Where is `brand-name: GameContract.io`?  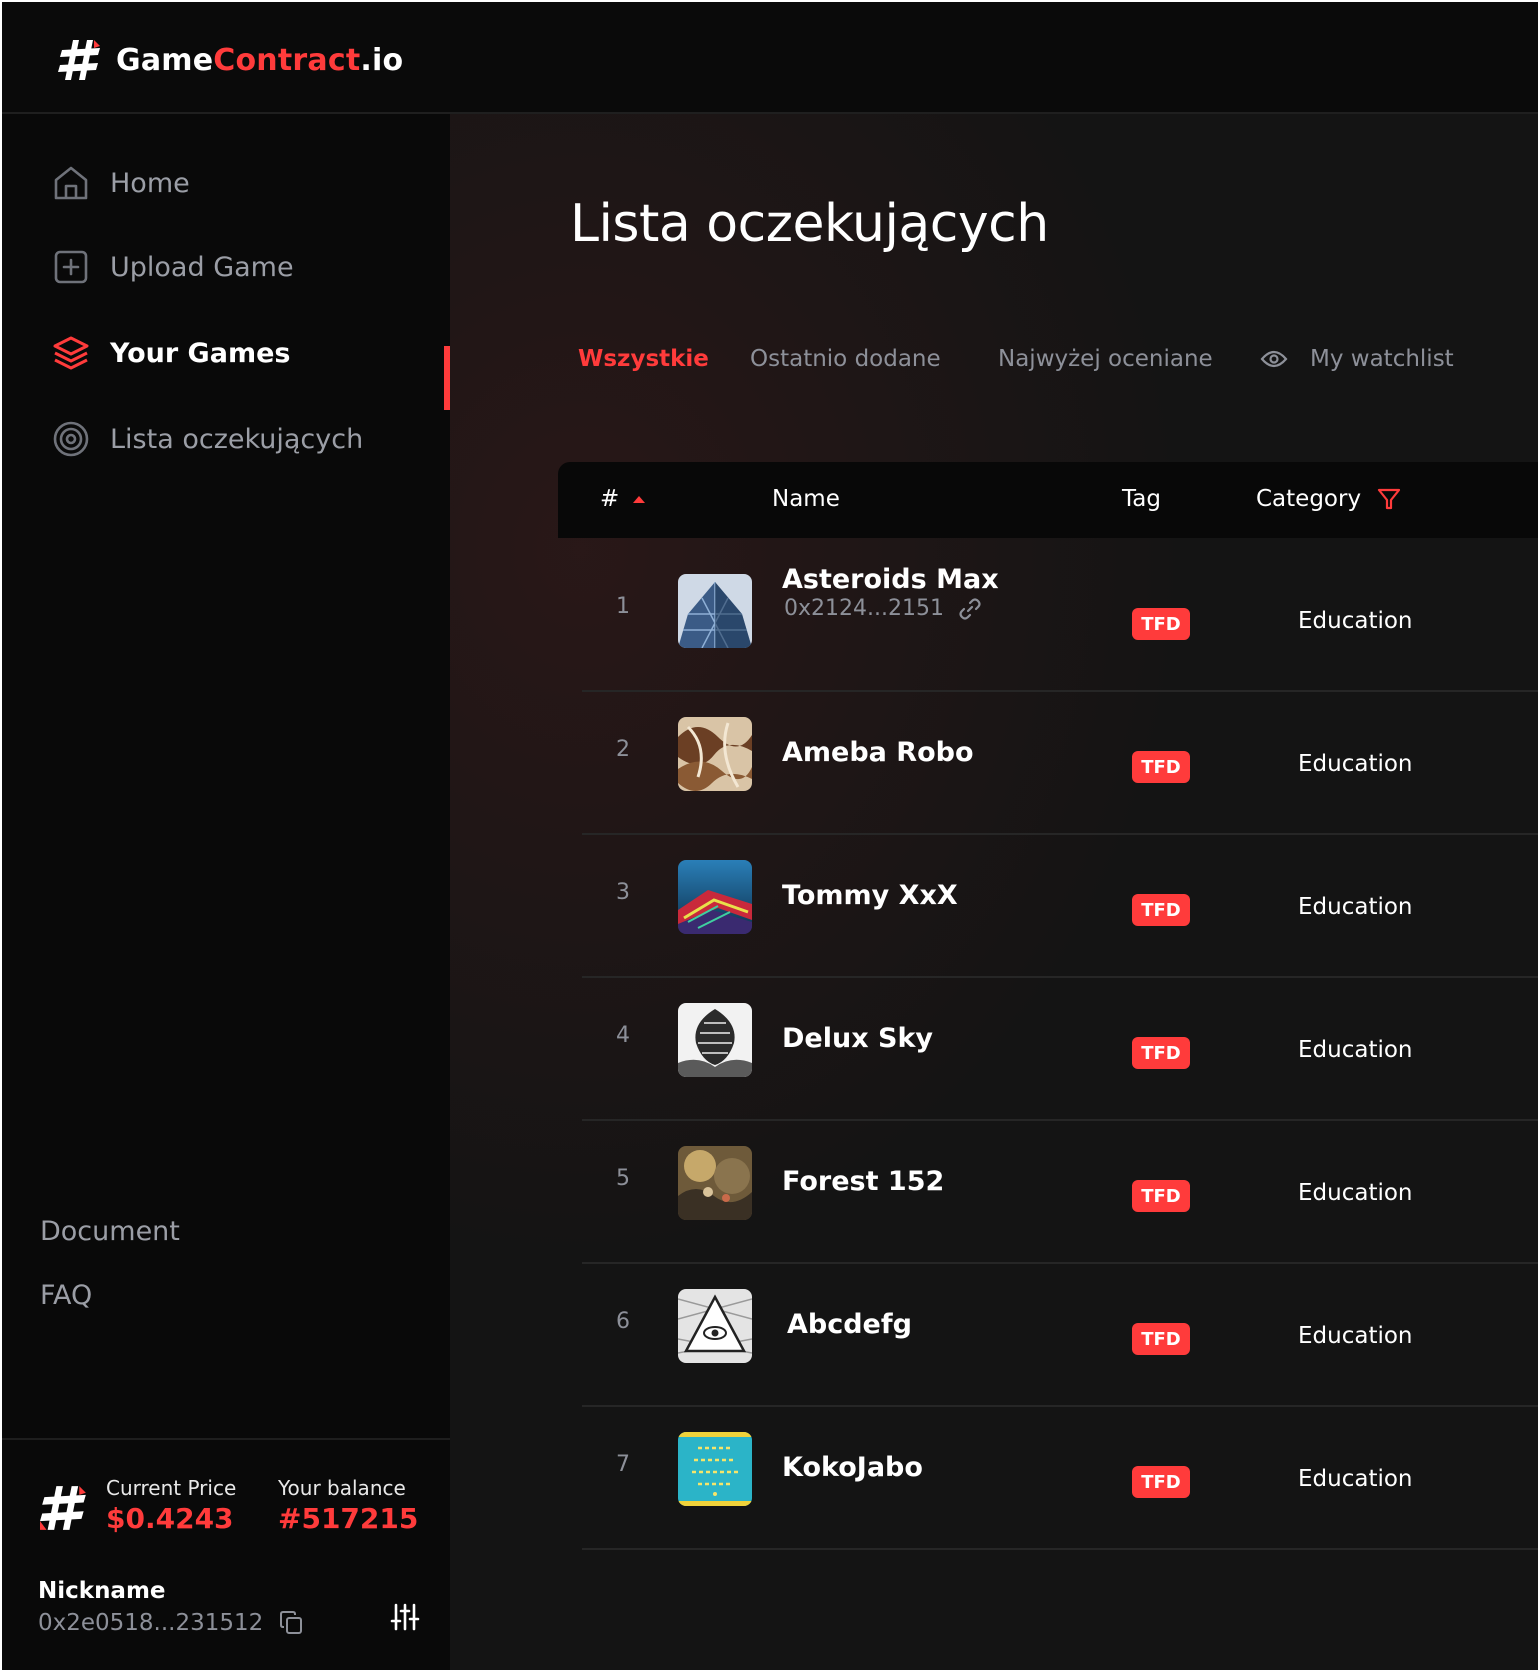
brand-name: GameContract.io is located at coordinates (260, 60).